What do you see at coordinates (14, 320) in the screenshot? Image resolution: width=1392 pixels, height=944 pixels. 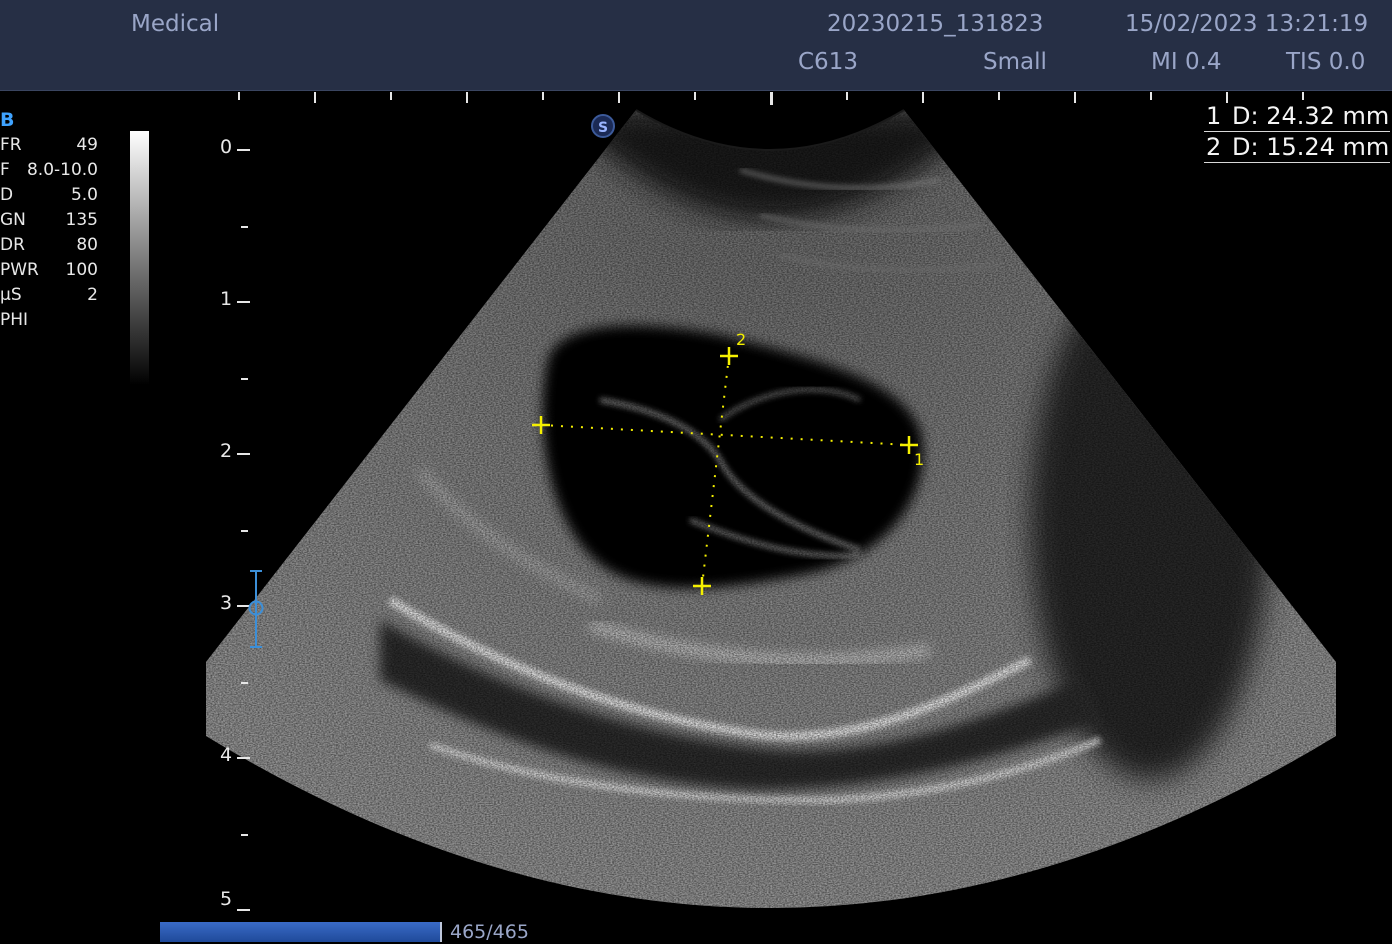 I see `param-row: PHI` at bounding box center [14, 320].